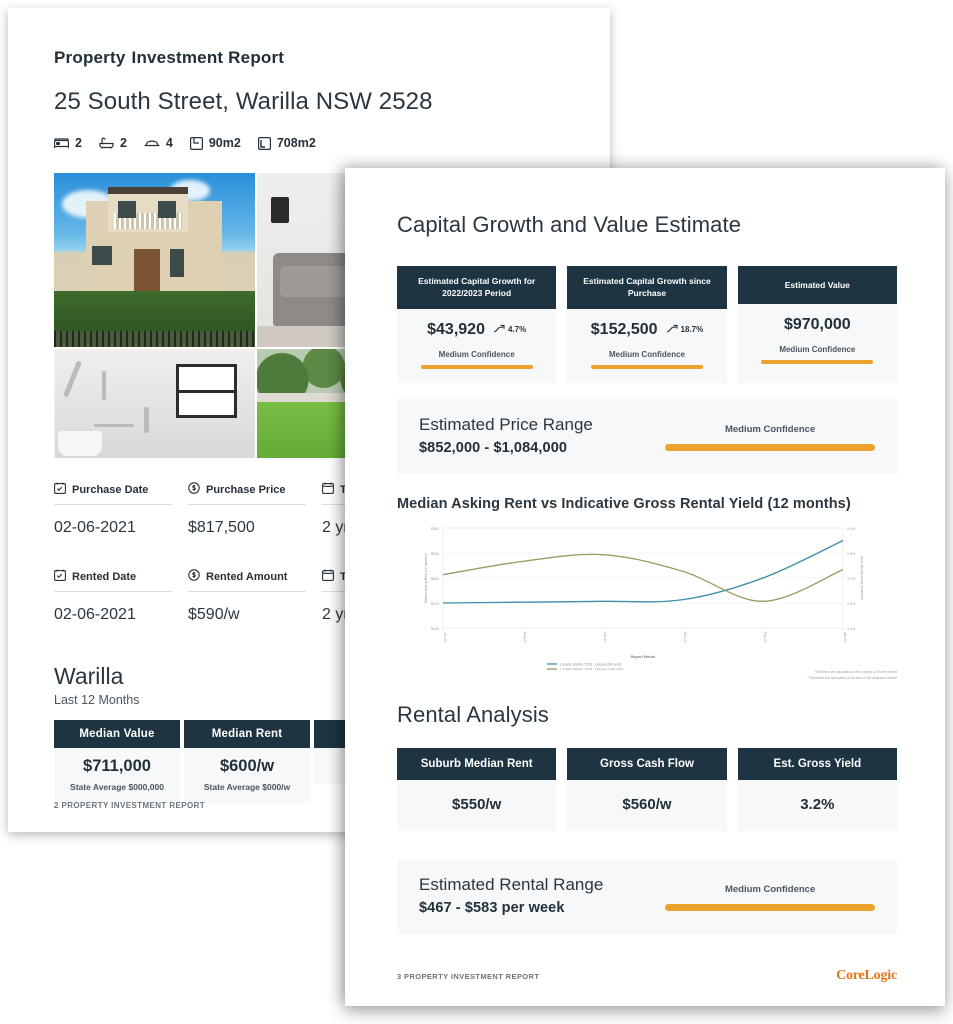 The image size is (953, 1024). What do you see at coordinates (194, 576) in the screenshot?
I see `dollar-circle-icon` at bounding box center [194, 576].